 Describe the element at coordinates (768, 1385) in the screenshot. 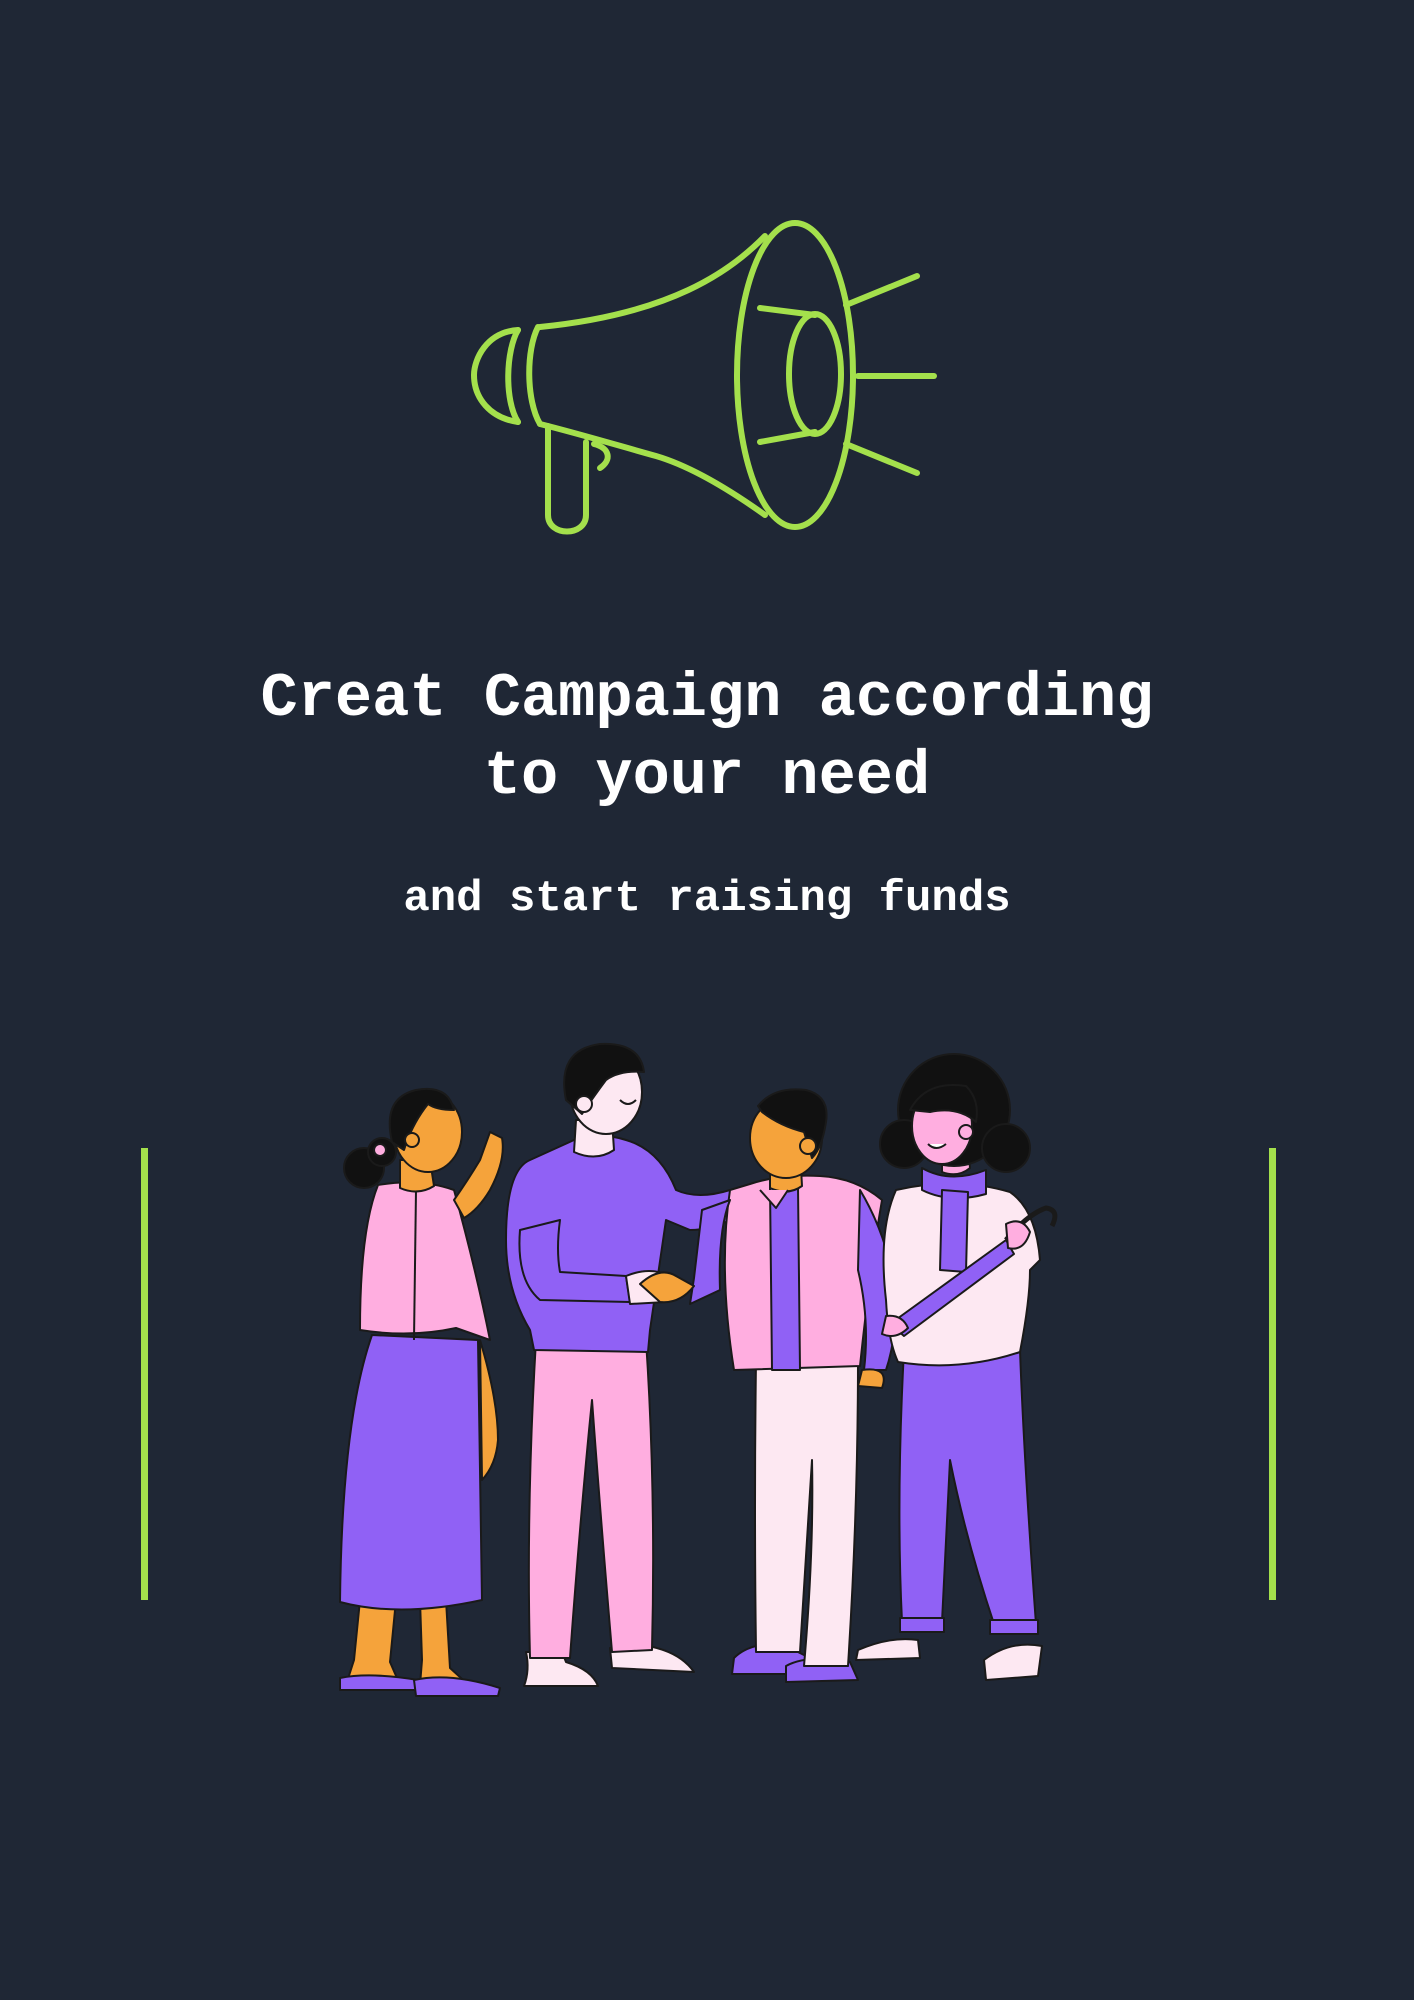

I see `man-pink-jacket-figure` at that location.